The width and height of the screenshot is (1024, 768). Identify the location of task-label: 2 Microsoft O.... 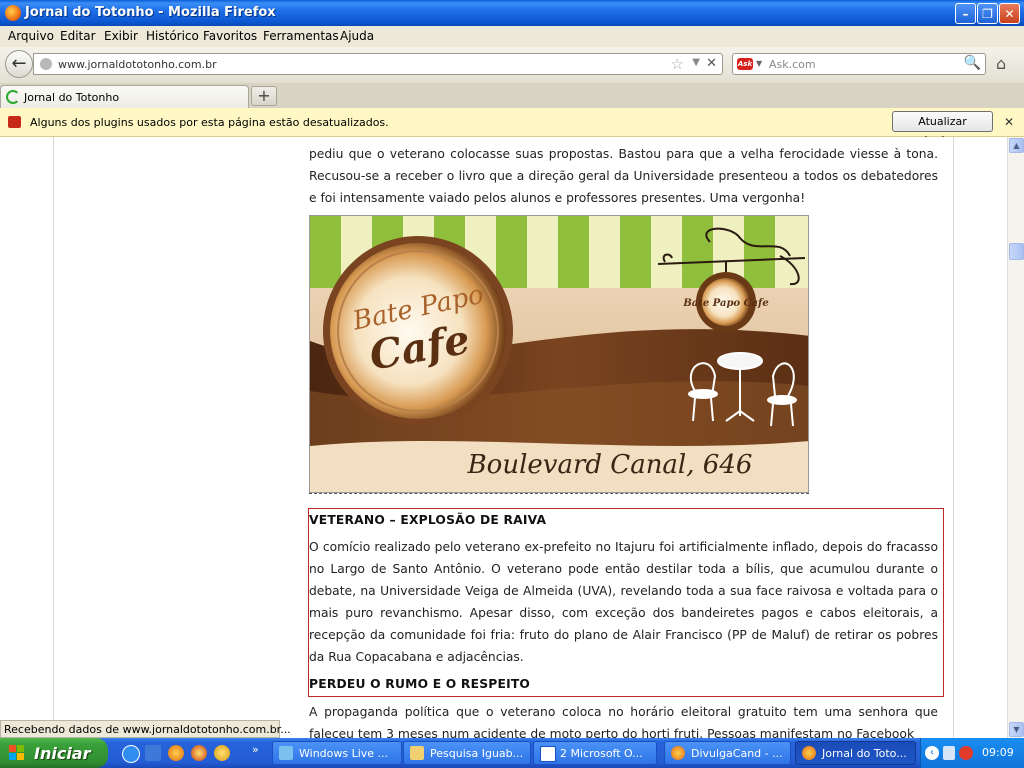
(601, 753).